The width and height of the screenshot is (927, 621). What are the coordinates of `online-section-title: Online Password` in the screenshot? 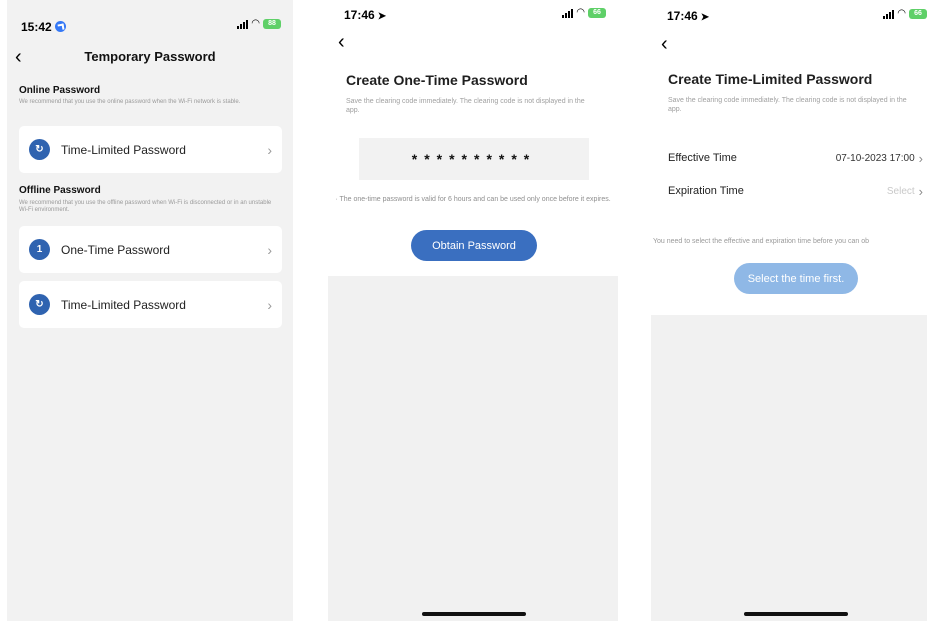 It's located at (60, 90).